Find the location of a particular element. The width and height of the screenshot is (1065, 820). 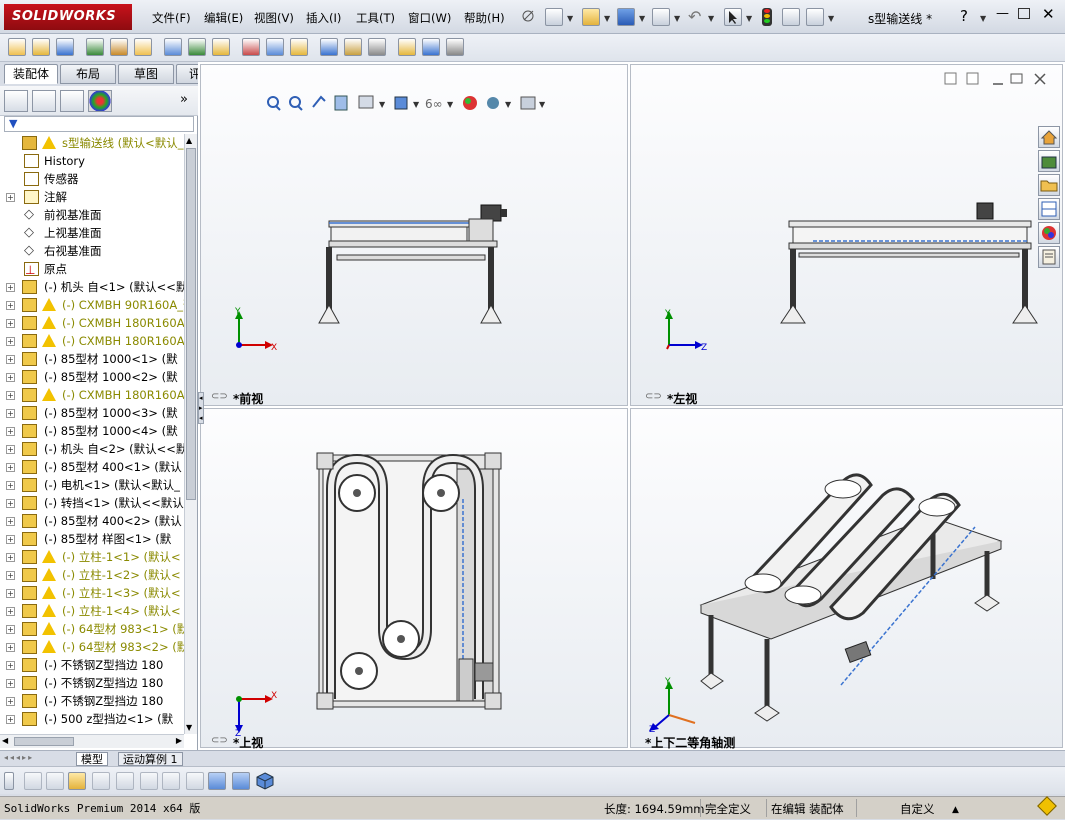

interference-icon is located at coordinates (195, 781).